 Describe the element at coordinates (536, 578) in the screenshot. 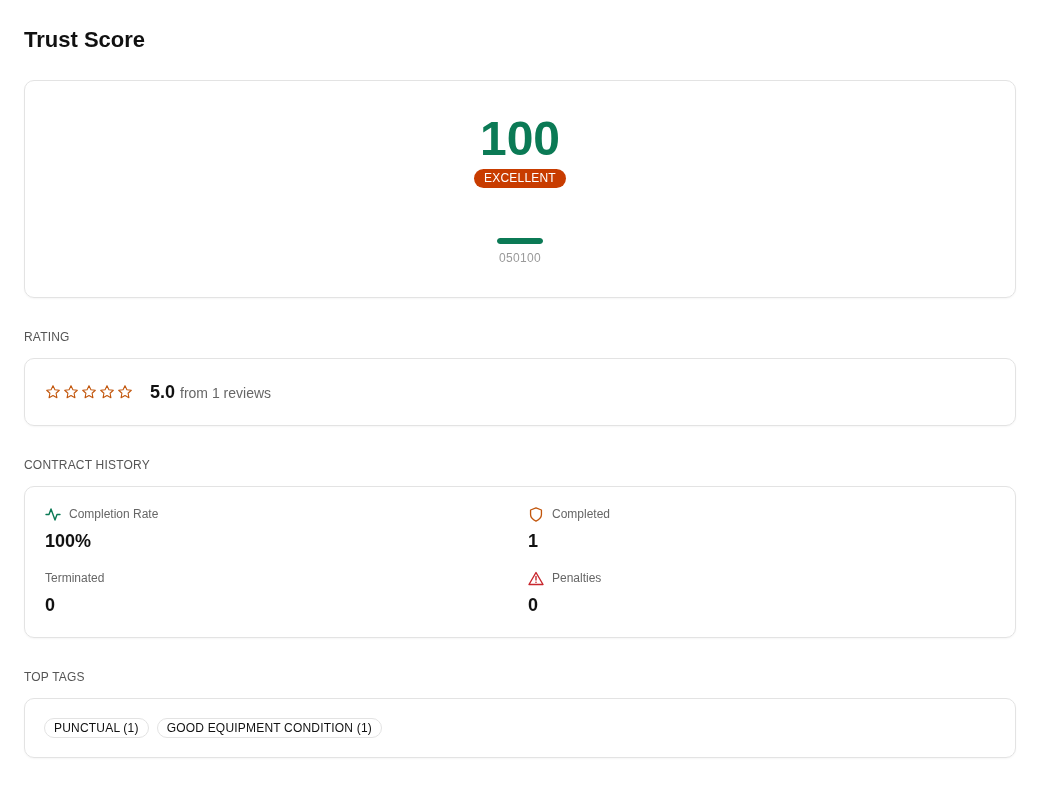

I see `warning-icon` at that location.